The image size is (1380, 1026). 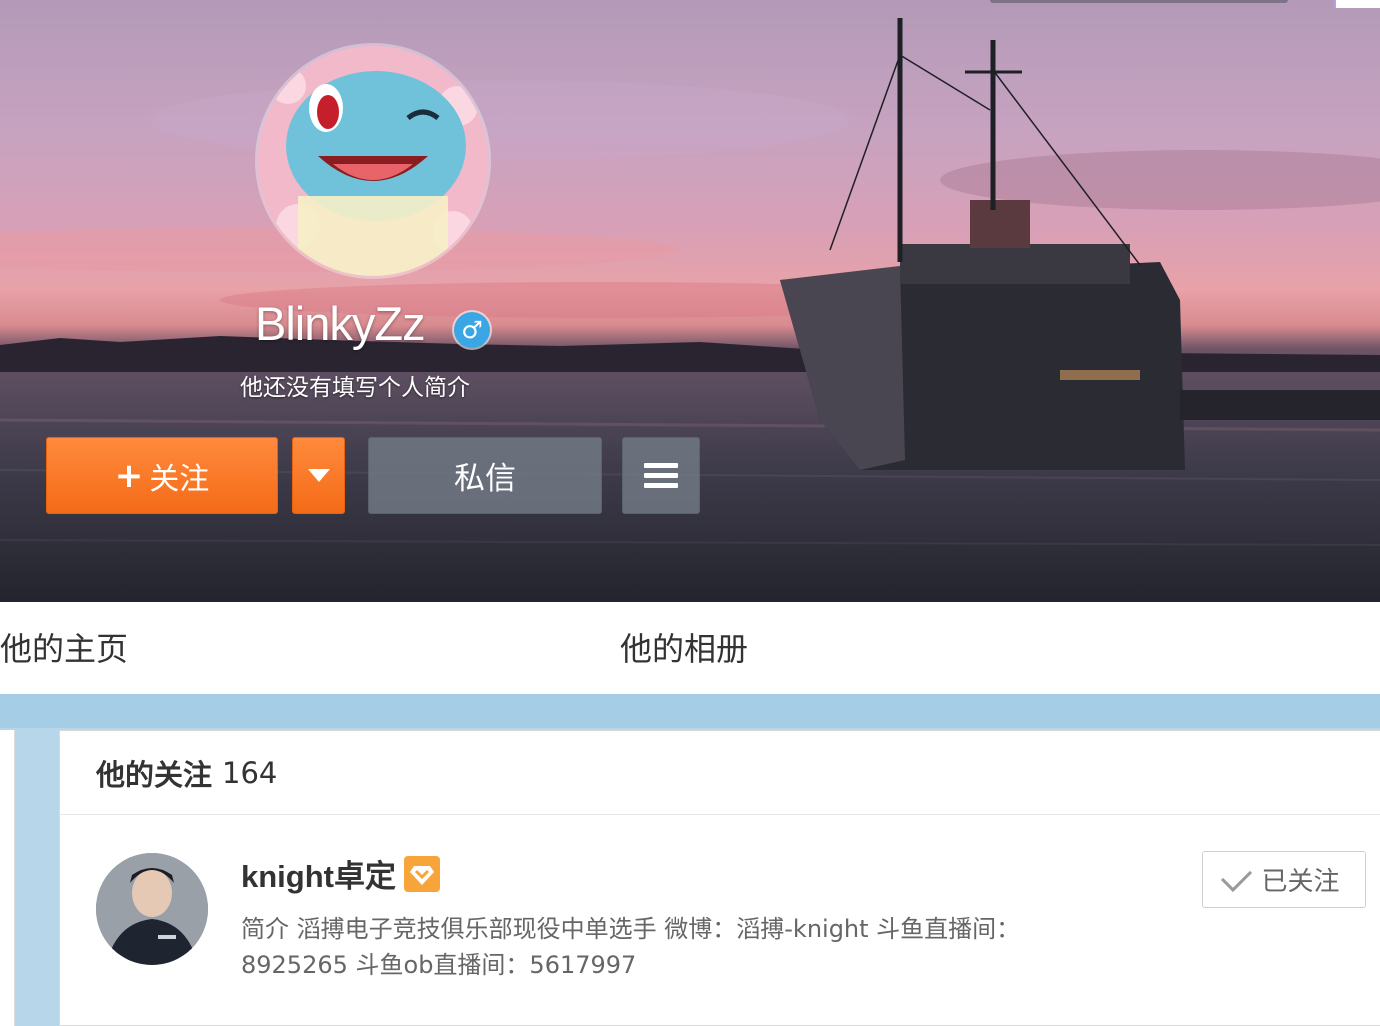 I want to click on following-count: 164, so click(x=250, y=772).